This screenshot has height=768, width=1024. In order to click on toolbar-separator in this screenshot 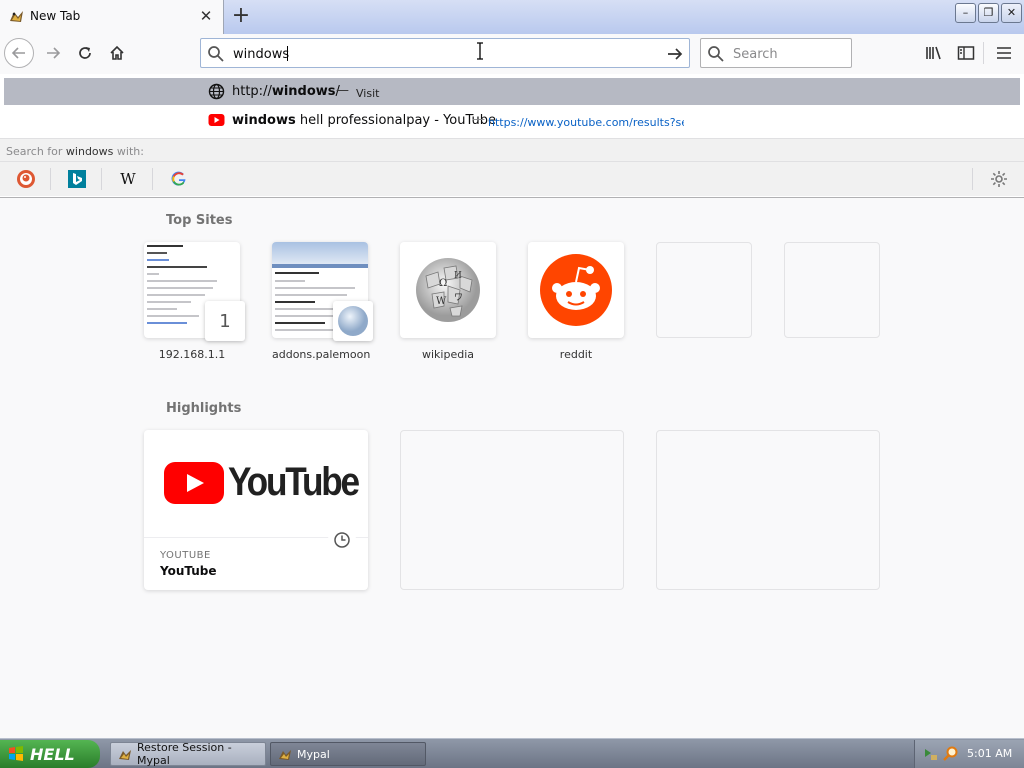, I will do `click(983, 53)`.